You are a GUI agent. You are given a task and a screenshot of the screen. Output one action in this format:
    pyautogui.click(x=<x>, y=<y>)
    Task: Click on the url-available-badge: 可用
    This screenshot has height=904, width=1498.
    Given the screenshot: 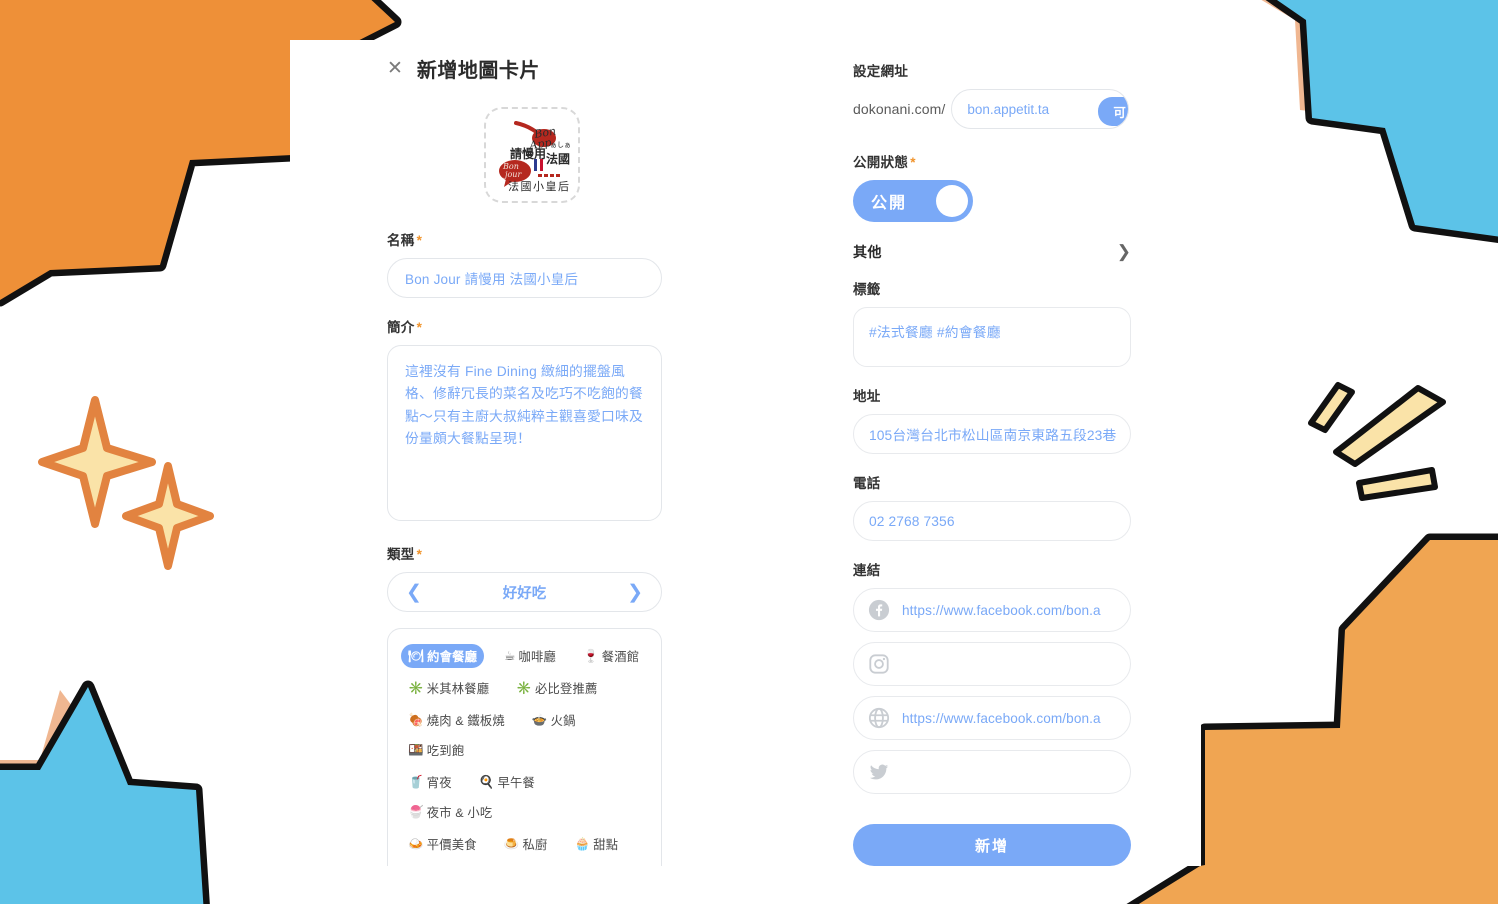 What is the action you would take?
    pyautogui.click(x=1113, y=111)
    